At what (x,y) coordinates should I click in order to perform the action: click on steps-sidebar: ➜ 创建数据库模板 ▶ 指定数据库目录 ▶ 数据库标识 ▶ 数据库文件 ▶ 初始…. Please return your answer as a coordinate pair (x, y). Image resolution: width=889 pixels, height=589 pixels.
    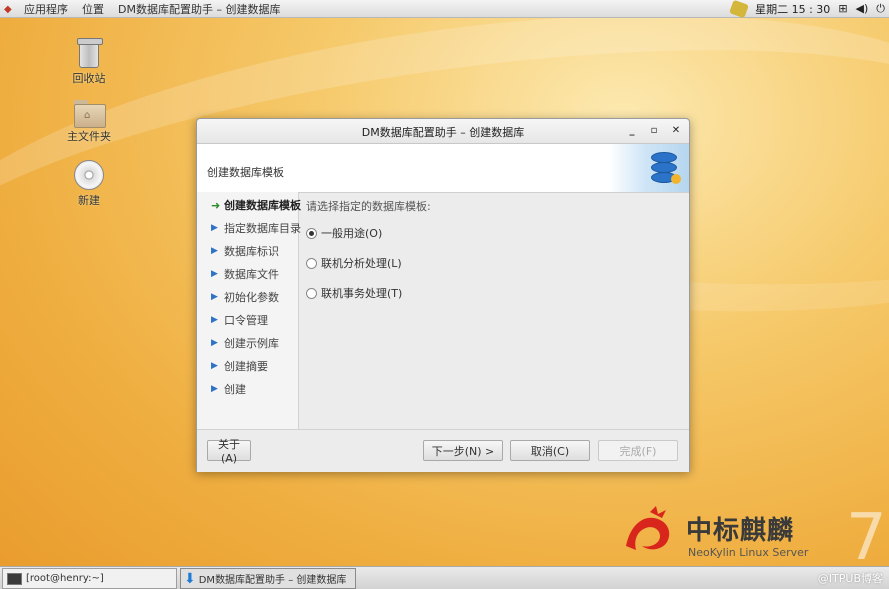
    Looking at the image, I should click on (249, 310).